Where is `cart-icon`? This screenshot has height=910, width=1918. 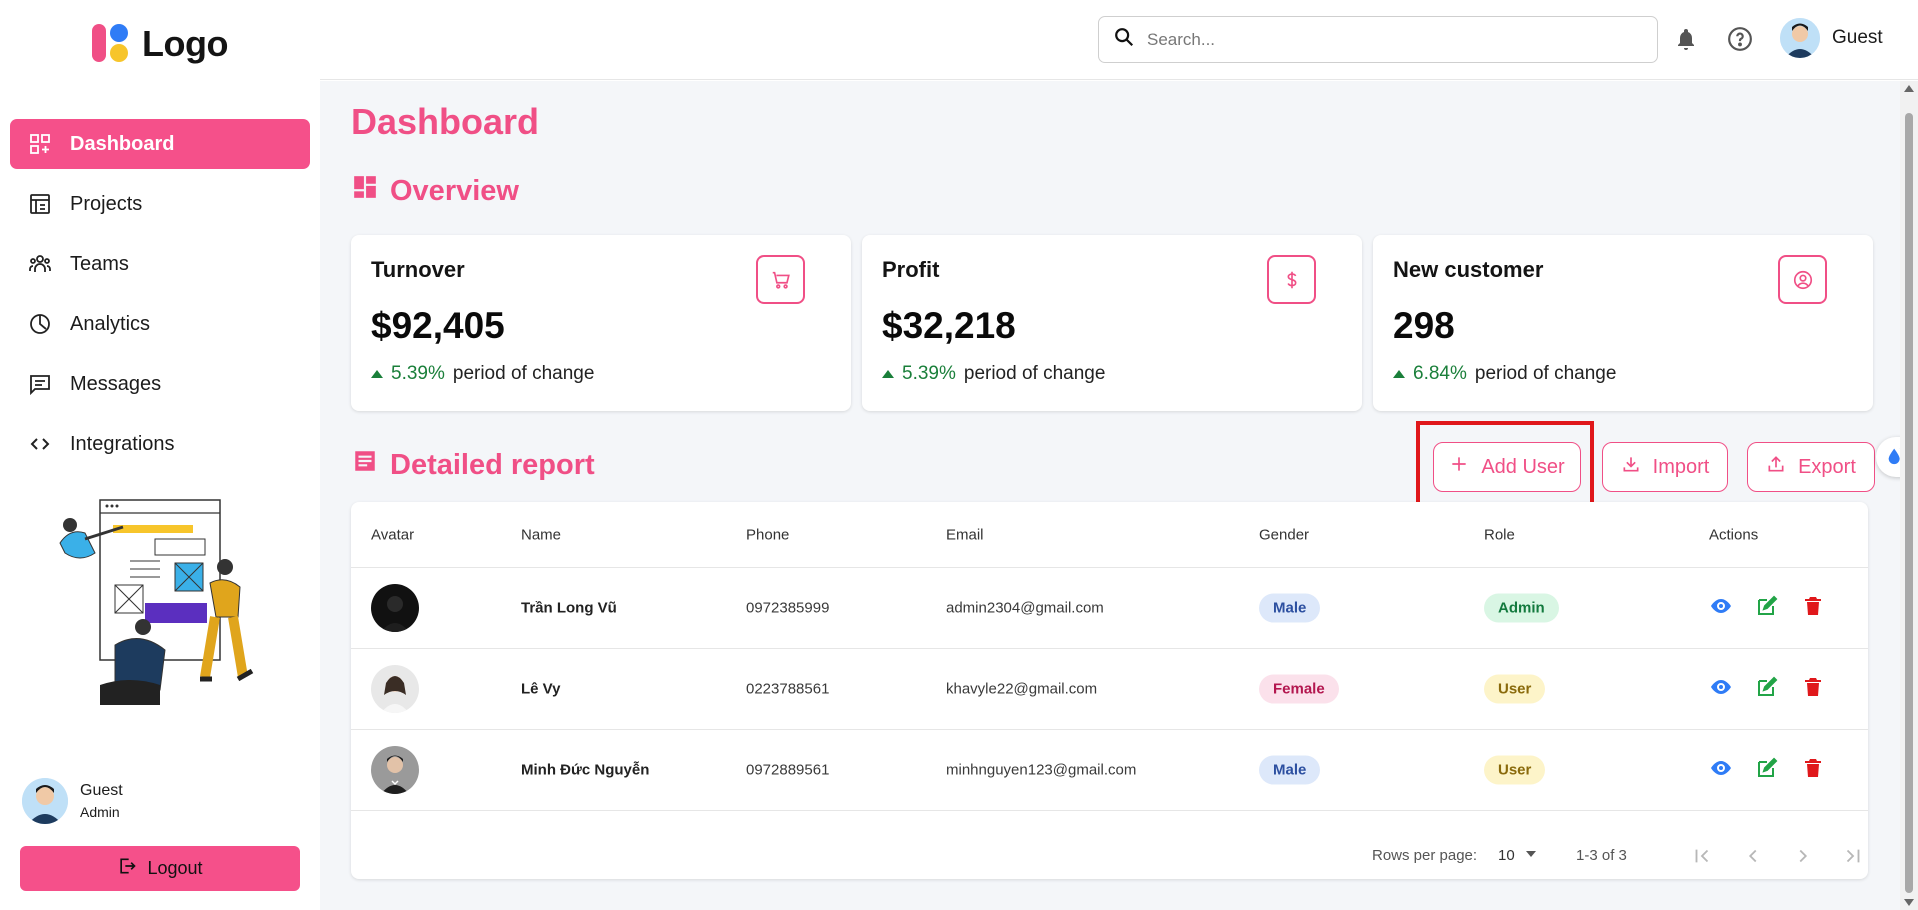
cart-icon is located at coordinates (780, 279).